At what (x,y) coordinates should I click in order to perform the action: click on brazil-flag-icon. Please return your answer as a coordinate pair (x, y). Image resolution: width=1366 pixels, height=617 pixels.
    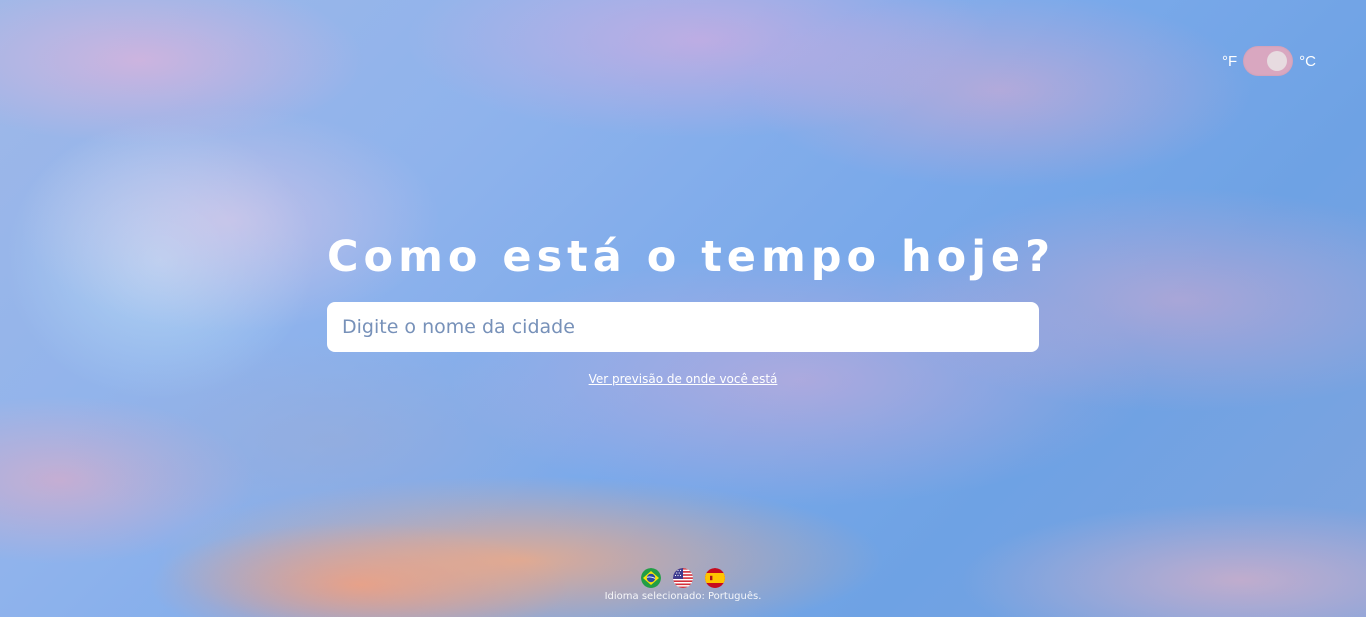
    Looking at the image, I should click on (651, 578).